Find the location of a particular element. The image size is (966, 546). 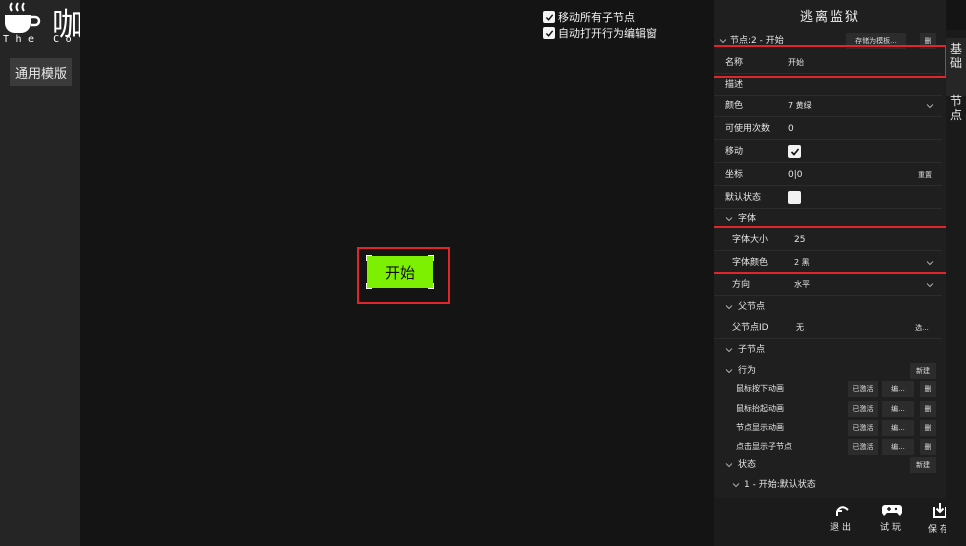

desc-row: 描述 is located at coordinates (828, 85).